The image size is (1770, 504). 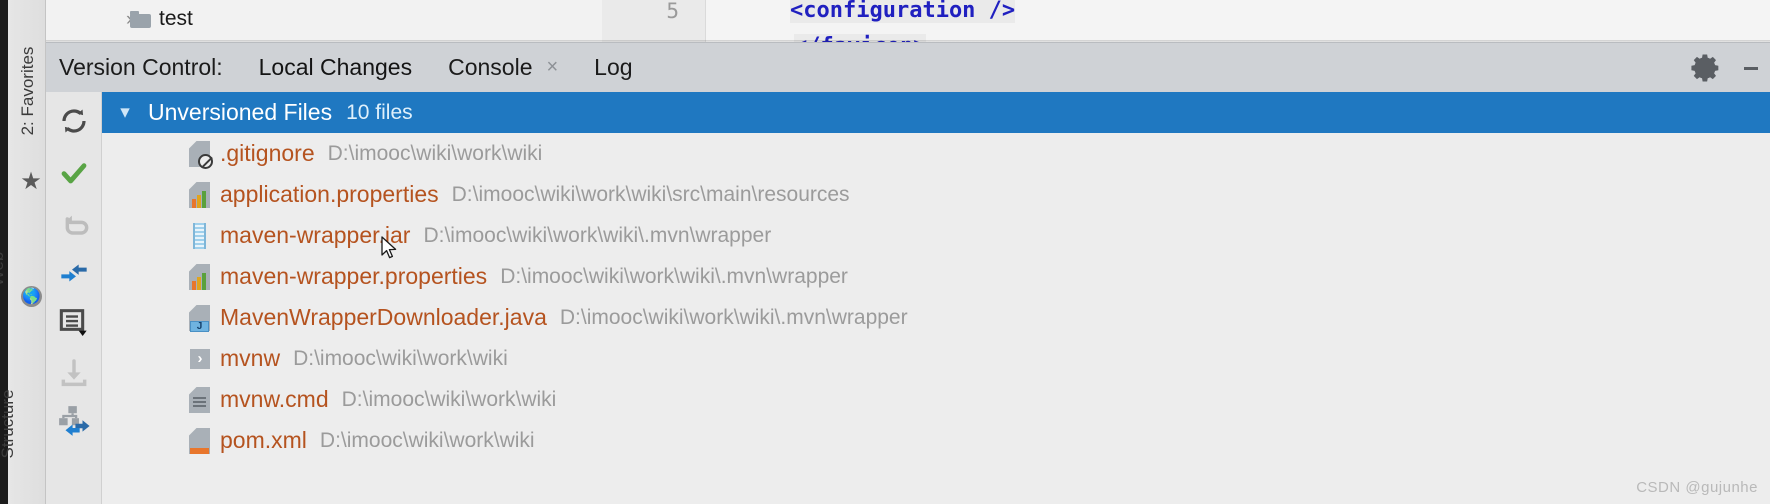 I want to click on jar-file-icon, so click(x=199, y=236).